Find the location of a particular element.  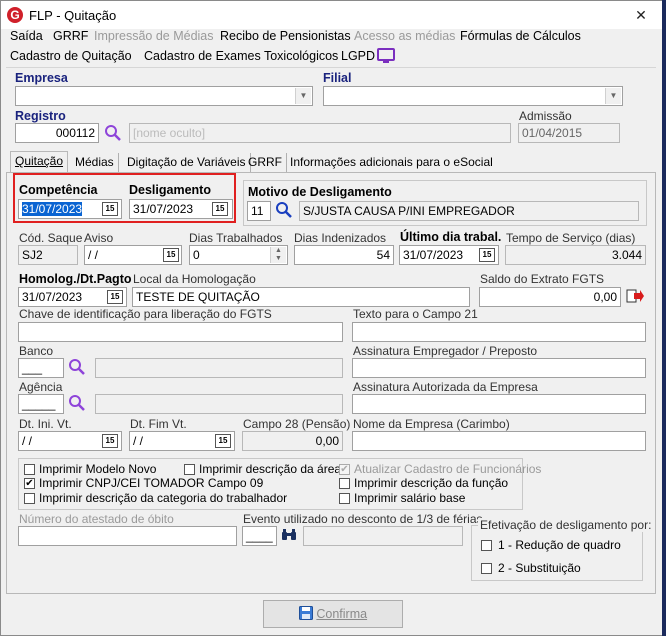

confirma-button: Confirma is located at coordinates (333, 614).